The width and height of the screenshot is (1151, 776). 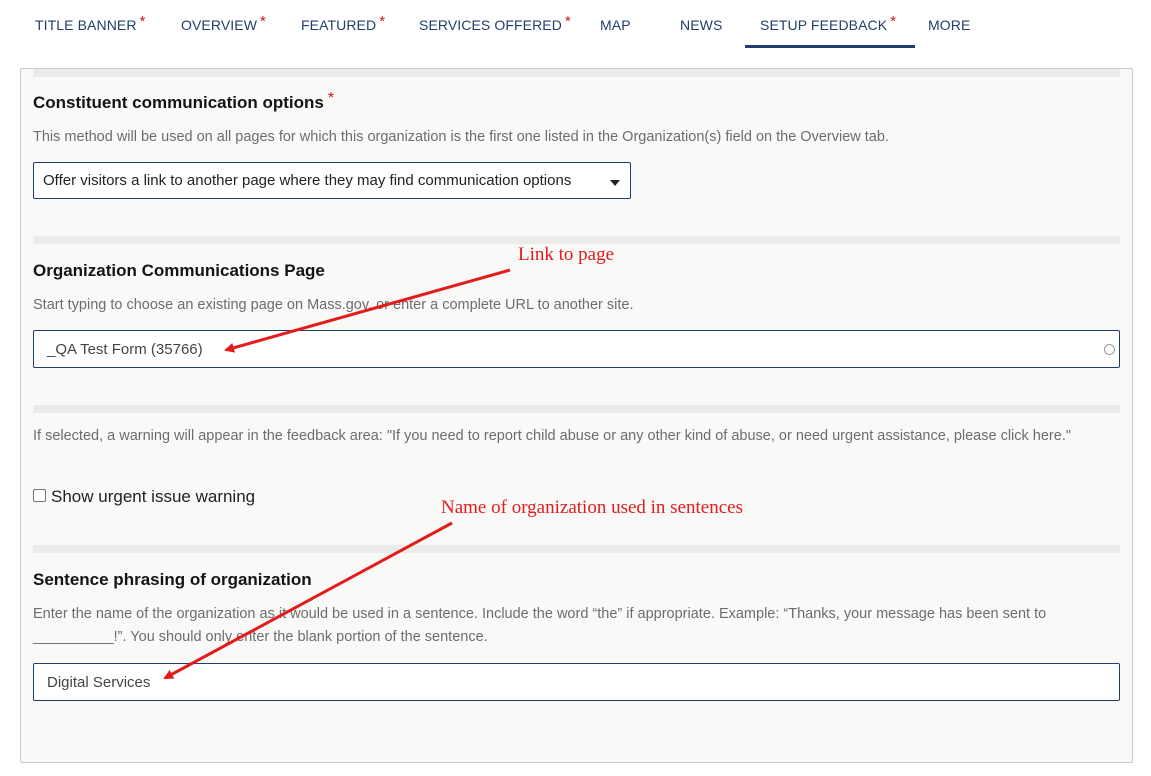 What do you see at coordinates (1109, 349) in the screenshot?
I see `autocomplete-spinner-icon` at bounding box center [1109, 349].